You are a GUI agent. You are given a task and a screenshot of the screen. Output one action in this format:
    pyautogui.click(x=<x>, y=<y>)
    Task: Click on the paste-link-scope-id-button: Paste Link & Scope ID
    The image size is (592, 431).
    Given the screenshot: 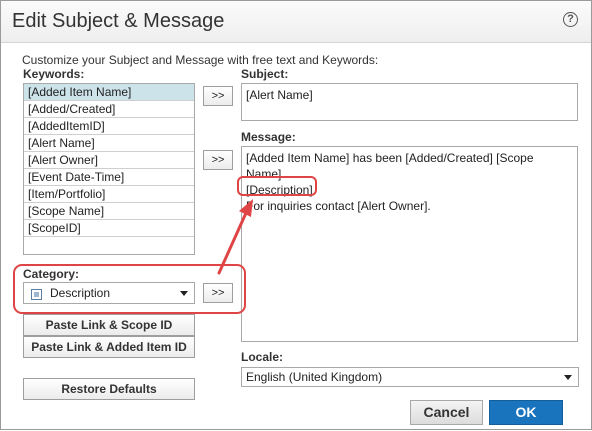 What is the action you would take?
    pyautogui.click(x=109, y=325)
    